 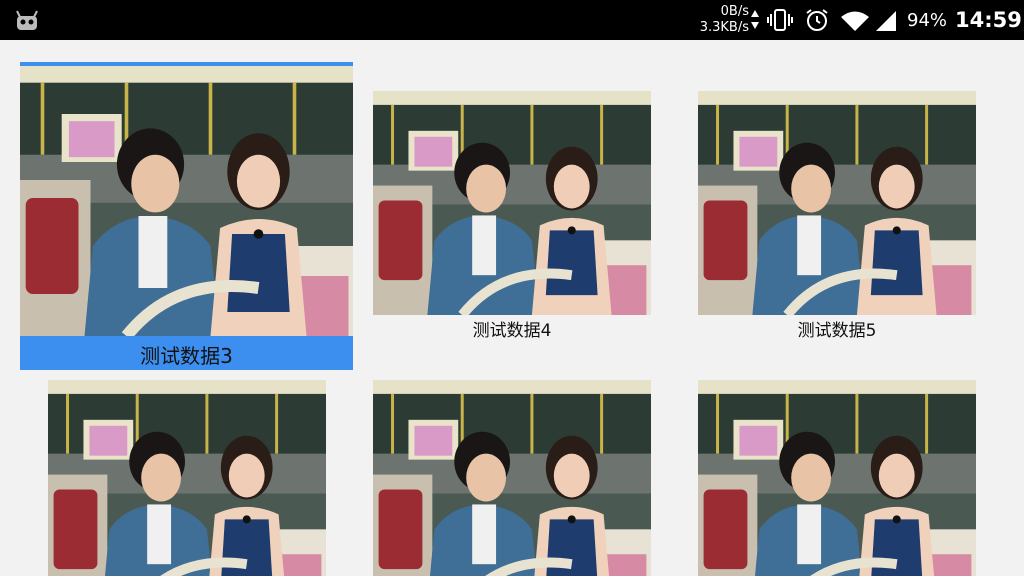 I want to click on alarm-icon, so click(x=817, y=20).